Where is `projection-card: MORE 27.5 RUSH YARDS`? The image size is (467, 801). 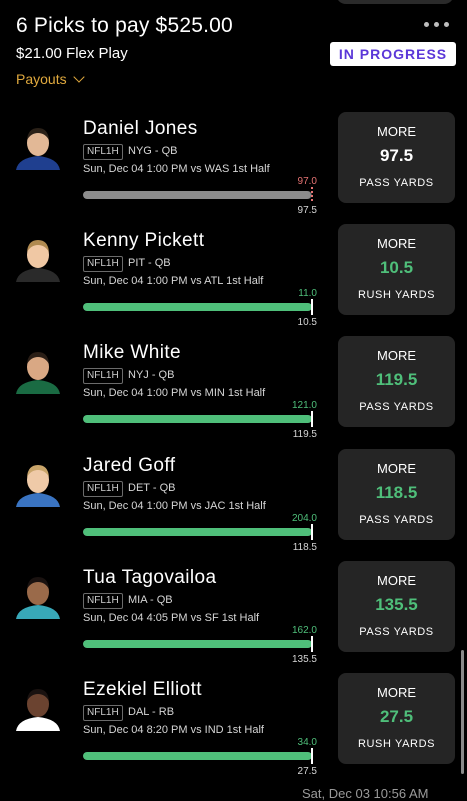 projection-card: MORE 27.5 RUSH YARDS is located at coordinates (396, 718).